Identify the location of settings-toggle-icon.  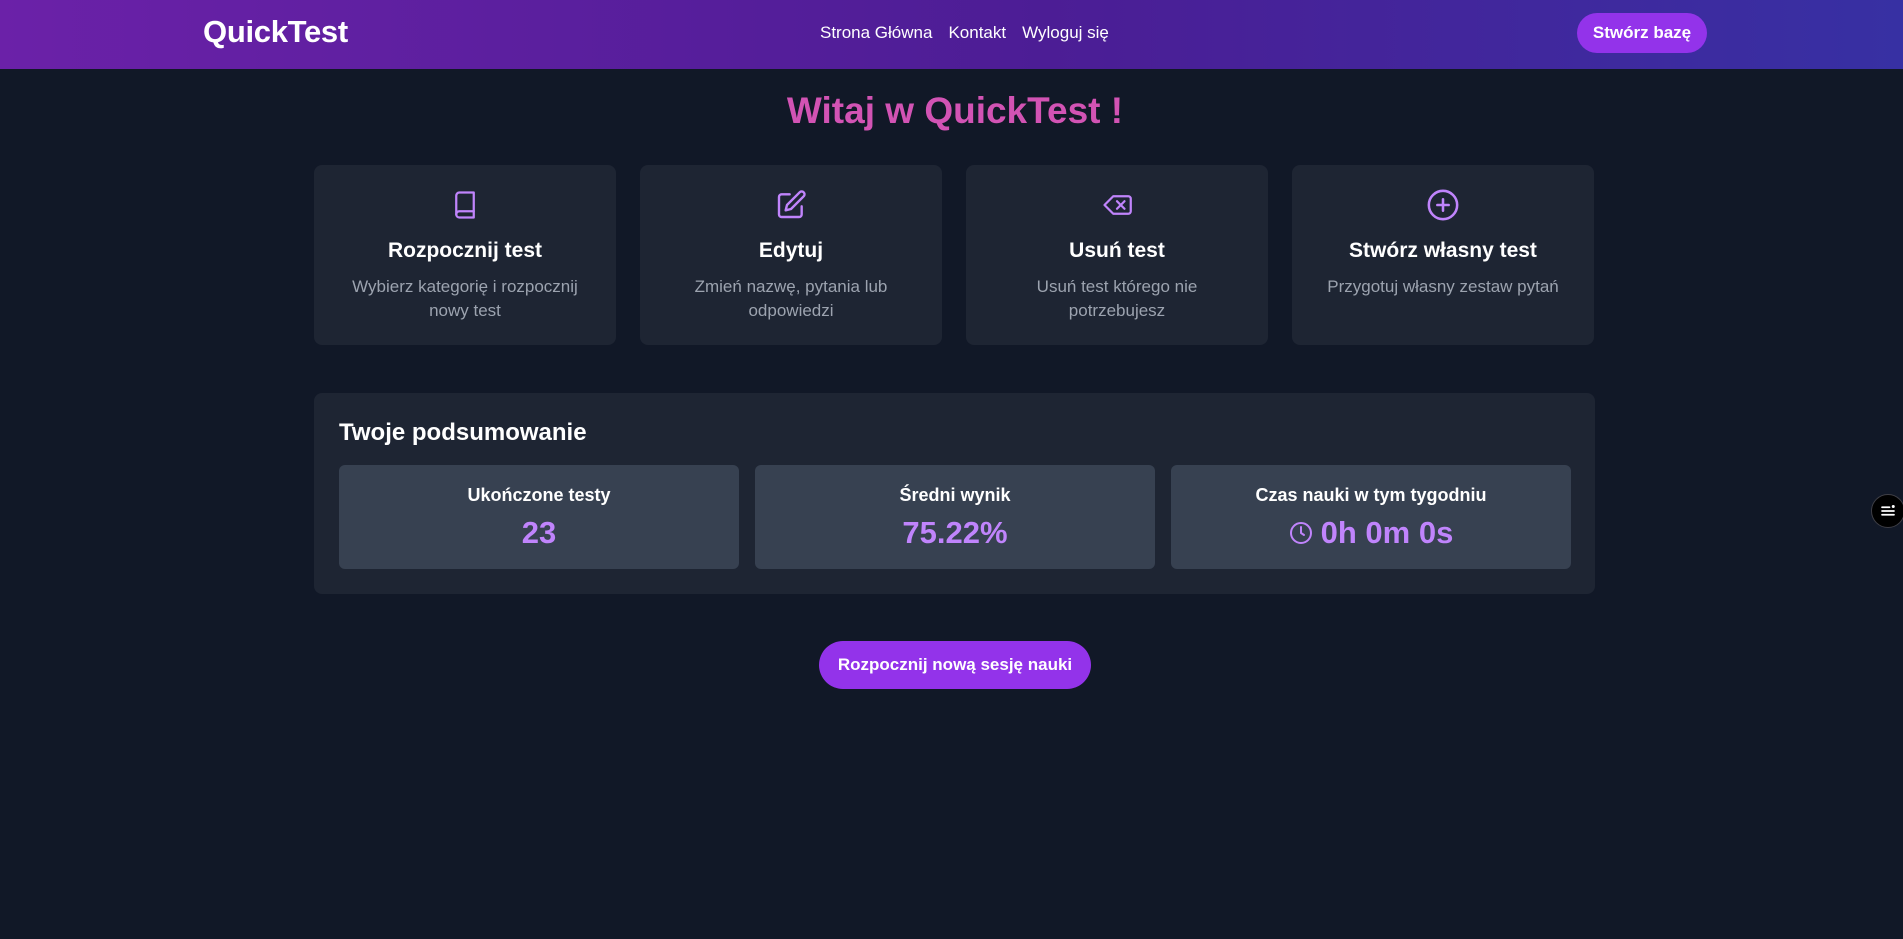
(1887, 511).